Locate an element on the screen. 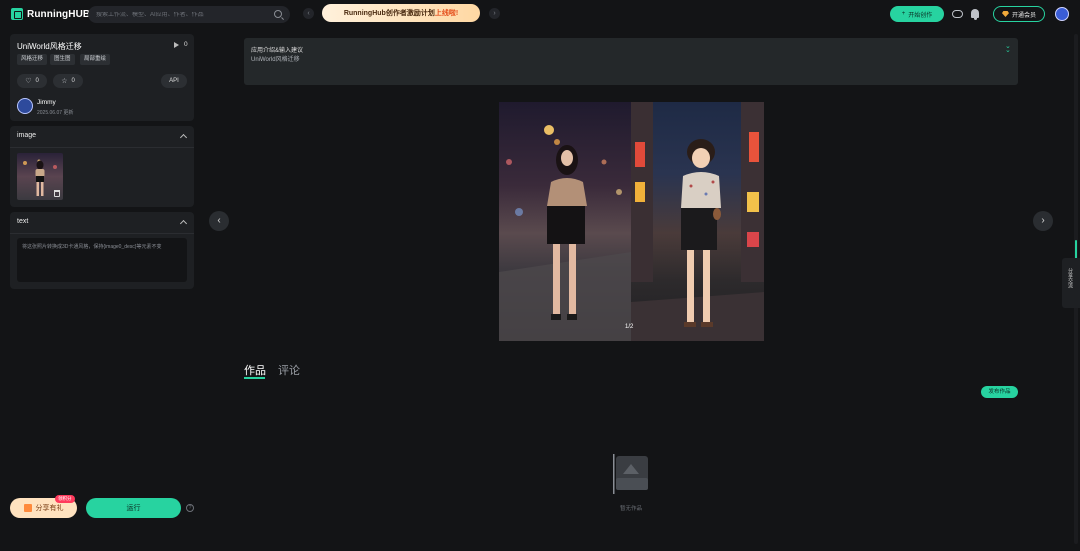 The width and height of the screenshot is (1080, 551). tag: 图生图 is located at coordinates (62, 59).